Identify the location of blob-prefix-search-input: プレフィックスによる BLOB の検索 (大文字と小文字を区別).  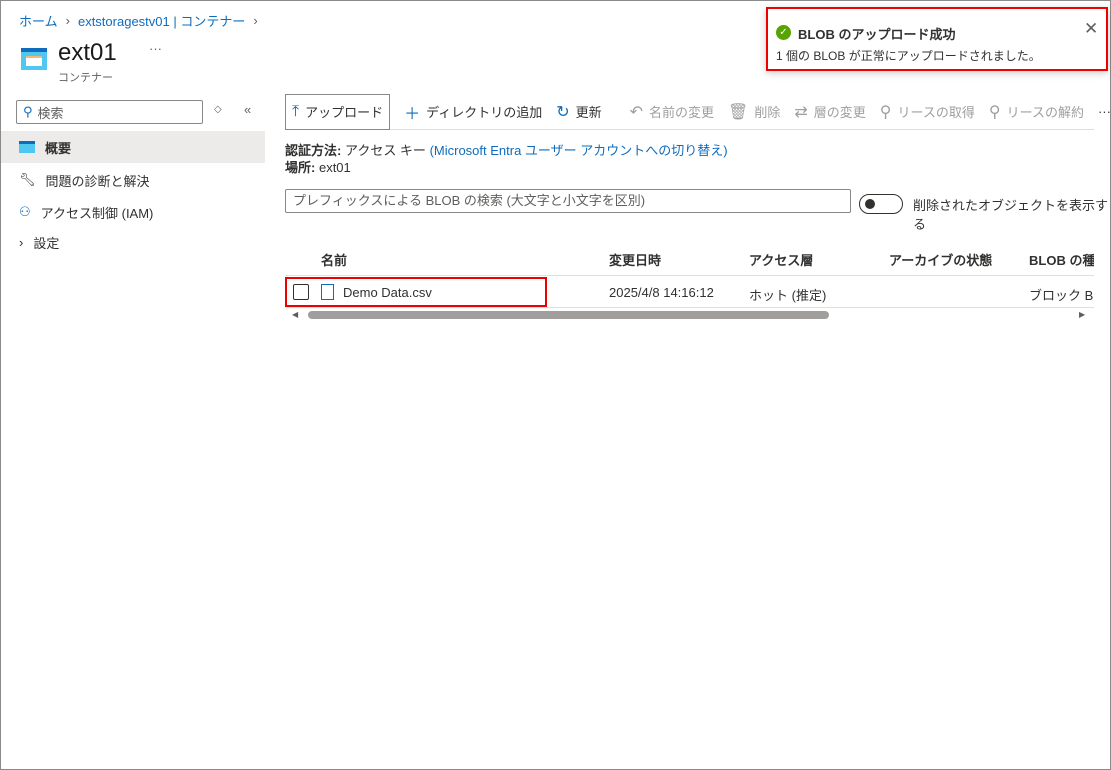
(568, 201).